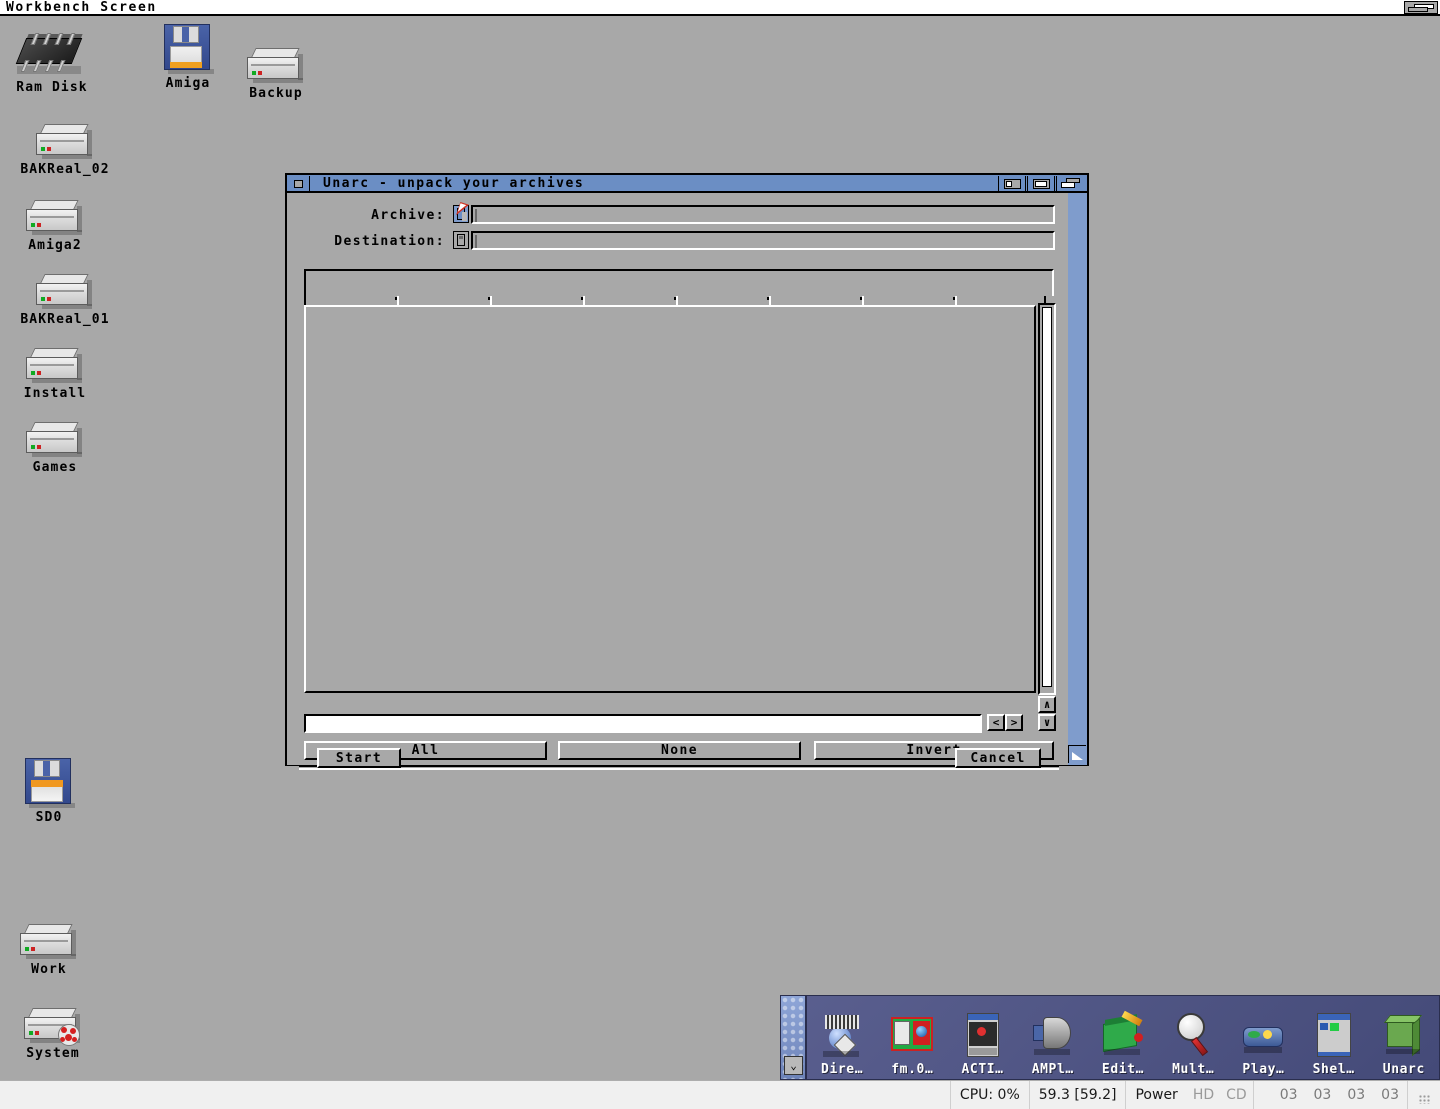 This screenshot has width=1440, height=1109. I want to click on scroll-down-arrow: ∨, so click(1047, 722).